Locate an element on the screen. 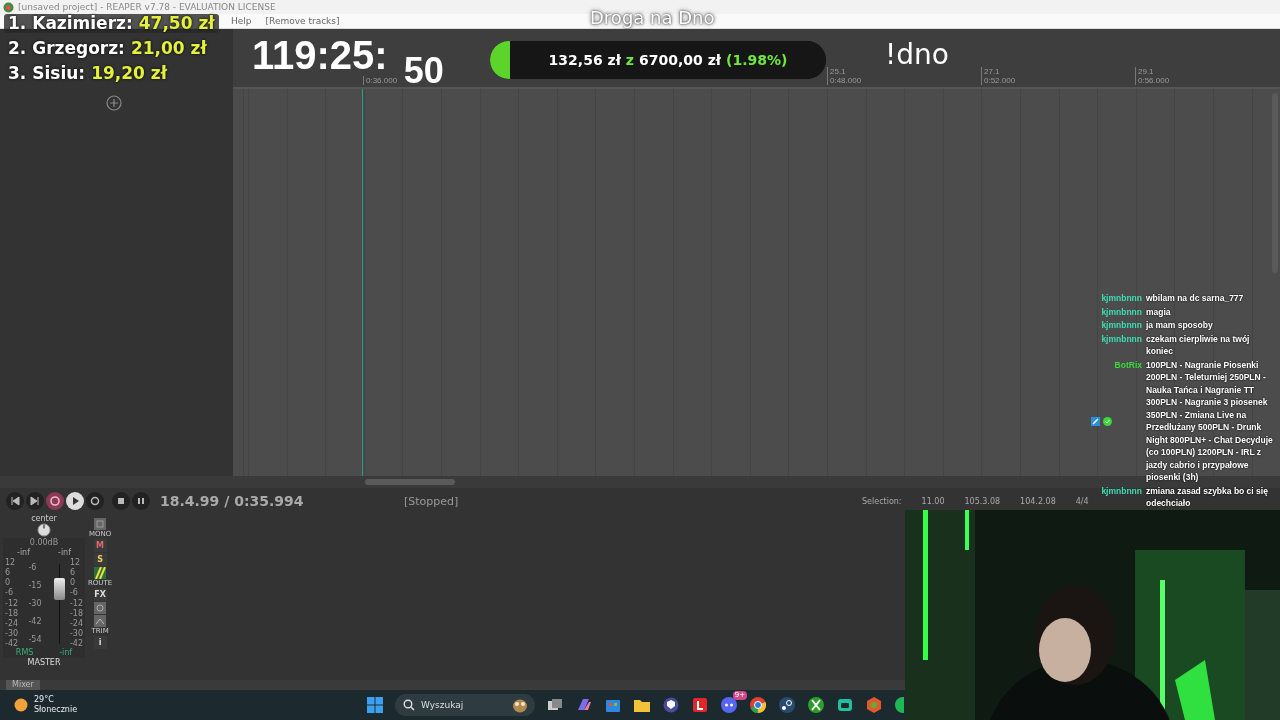 Image resolution: width=1280 pixels, height=720 pixels. power-icon is located at coordinates (100, 608).